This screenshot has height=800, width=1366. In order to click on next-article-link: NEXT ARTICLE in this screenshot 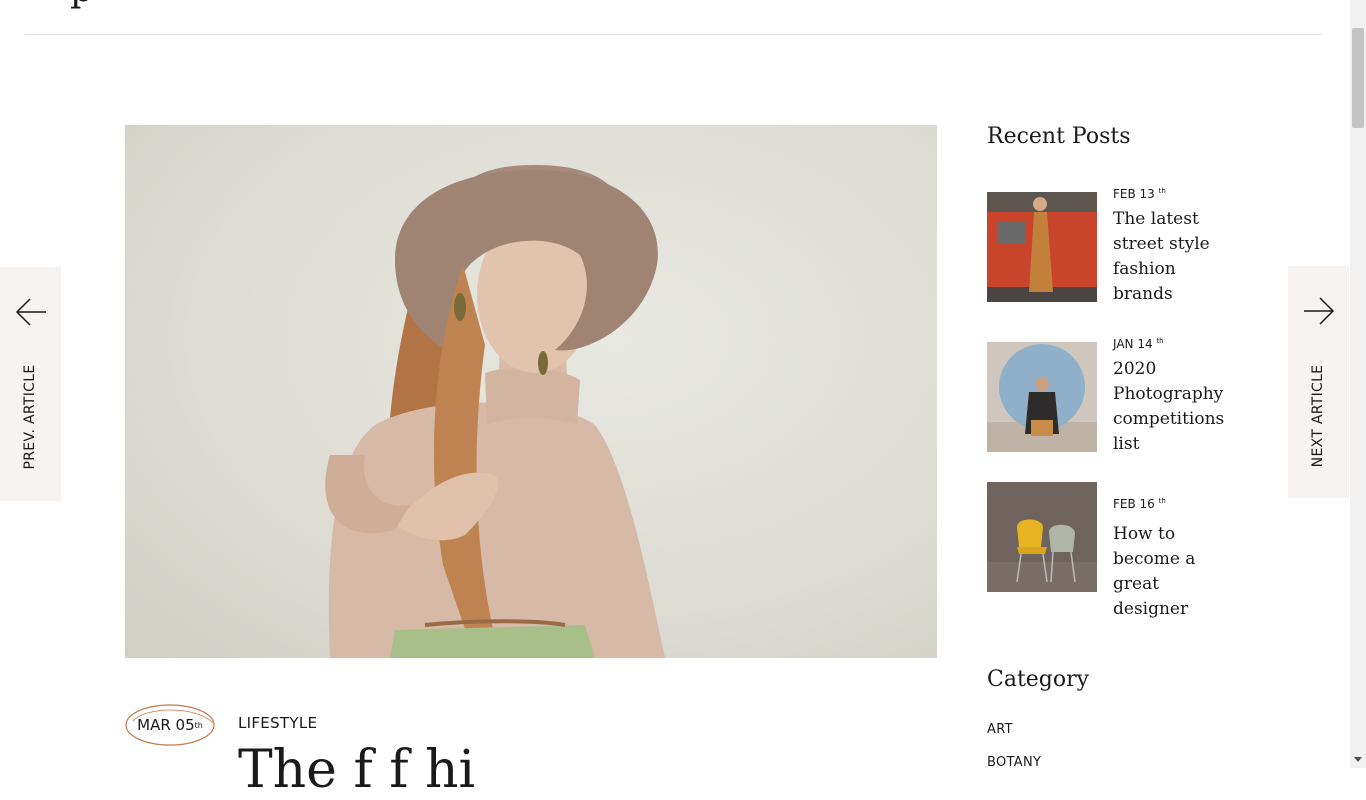, I will do `click(1318, 382)`.